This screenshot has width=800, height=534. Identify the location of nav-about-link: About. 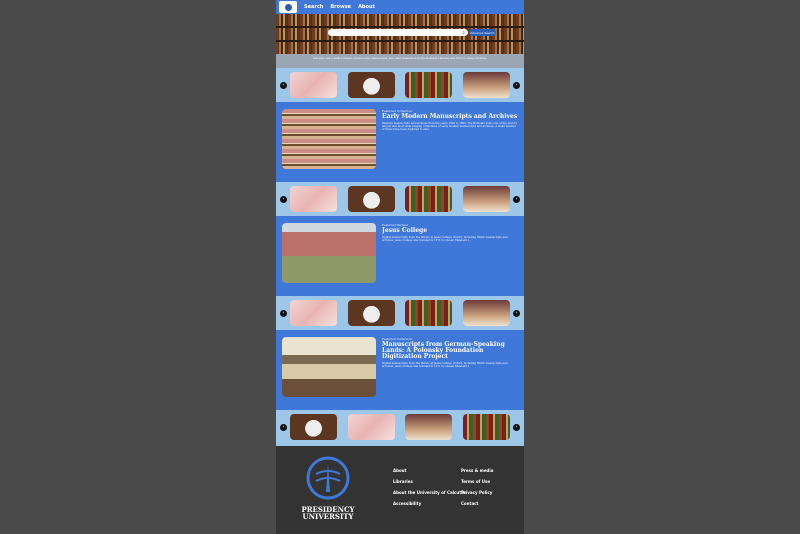
(366, 7).